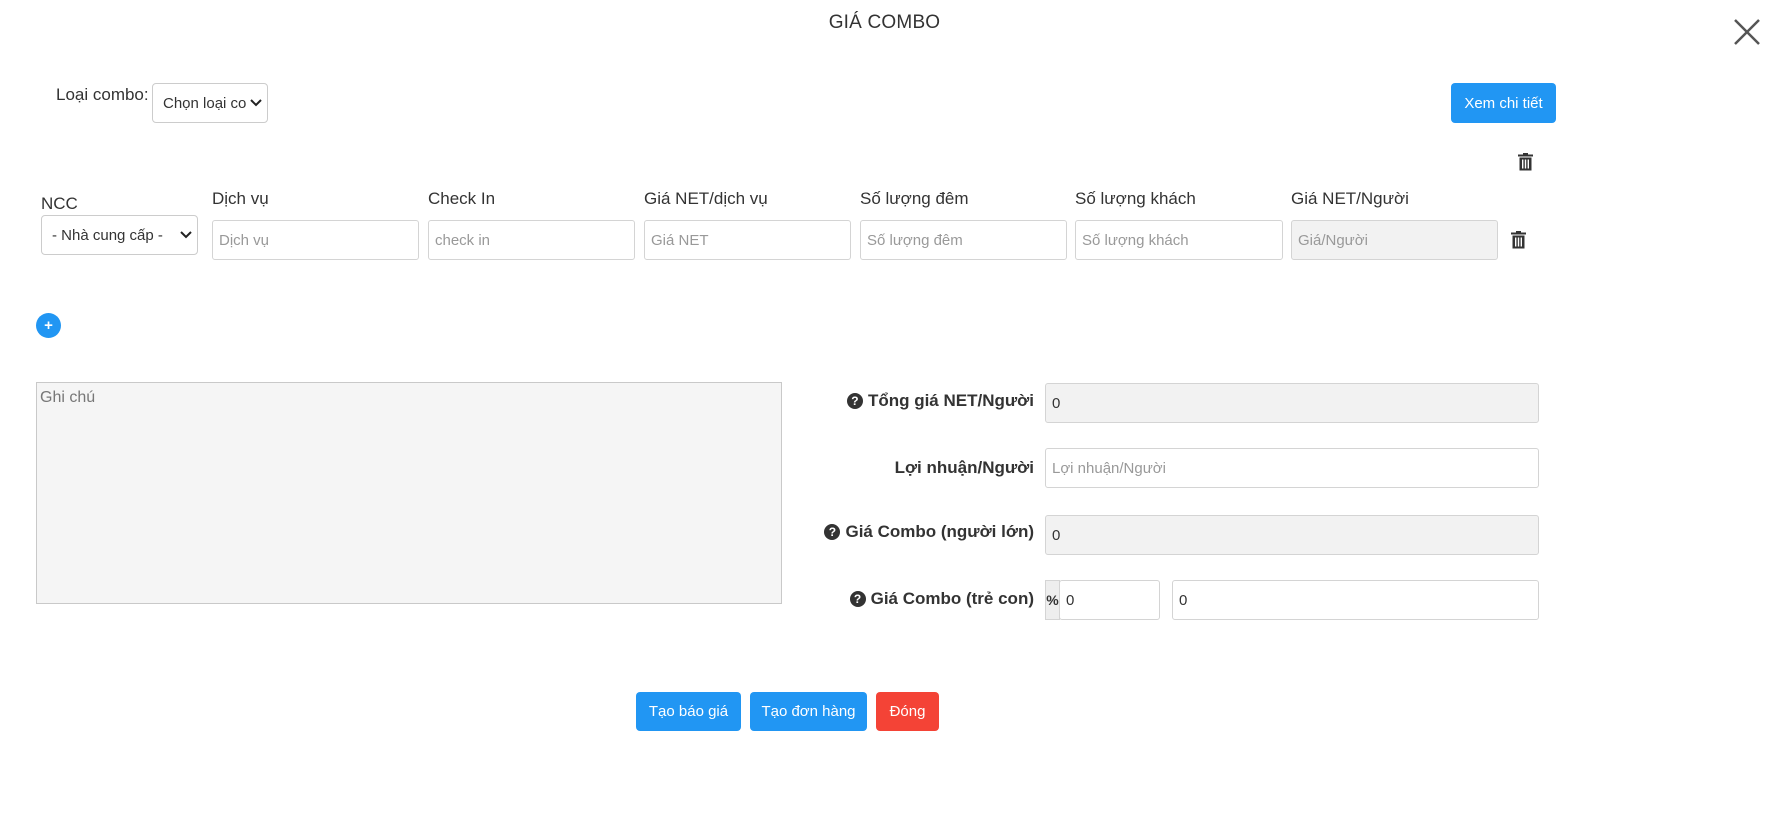  I want to click on adult-combo-label: ? Giá Combo (người lớn), so click(929, 532).